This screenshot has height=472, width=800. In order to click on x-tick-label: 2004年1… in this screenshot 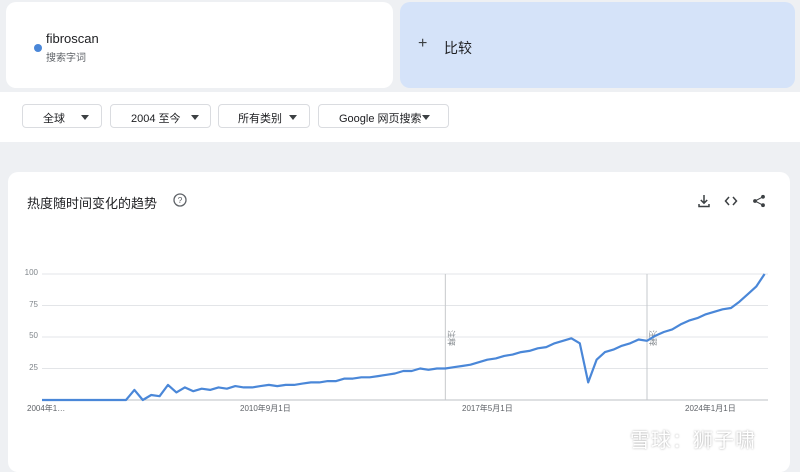, I will do `click(46, 408)`.